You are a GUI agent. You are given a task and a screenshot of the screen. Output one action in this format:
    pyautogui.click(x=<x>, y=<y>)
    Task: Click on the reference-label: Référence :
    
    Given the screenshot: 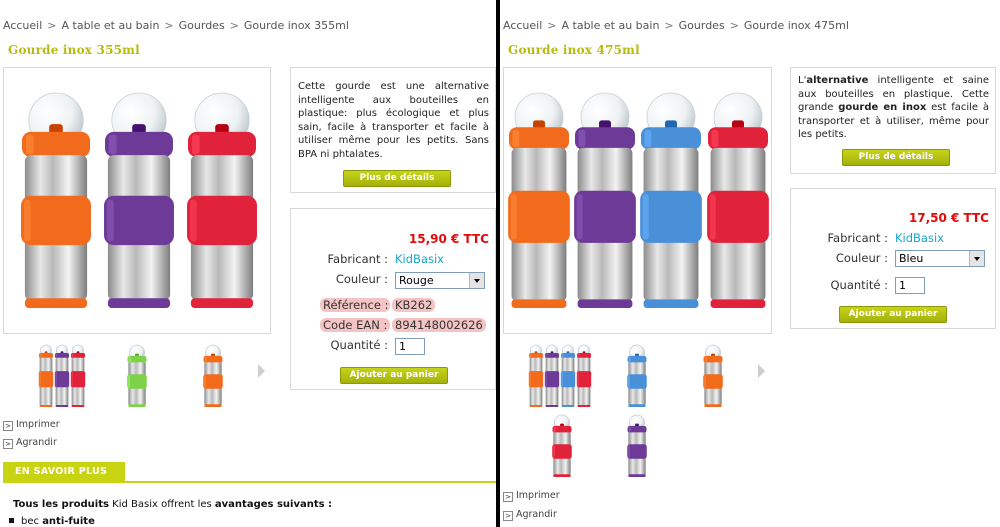 What is the action you would take?
    pyautogui.click(x=355, y=305)
    